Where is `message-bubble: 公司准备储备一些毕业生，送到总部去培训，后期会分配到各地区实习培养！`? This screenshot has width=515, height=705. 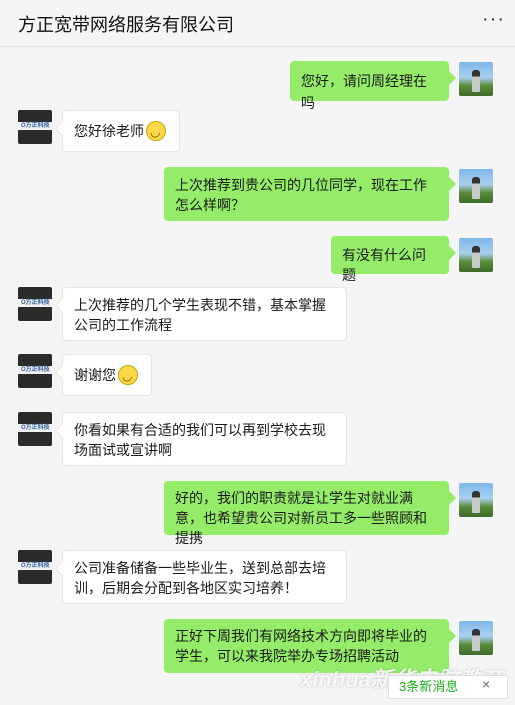 message-bubble: 公司准备储备一些毕业生，送到总部去培训，后期会分配到各地区实习培养！ is located at coordinates (204, 577).